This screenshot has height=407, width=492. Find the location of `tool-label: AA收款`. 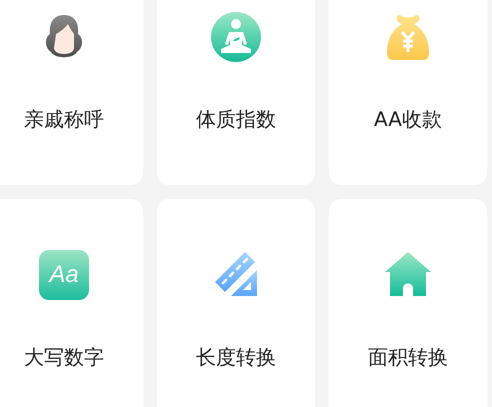

tool-label: AA收款 is located at coordinates (408, 119).